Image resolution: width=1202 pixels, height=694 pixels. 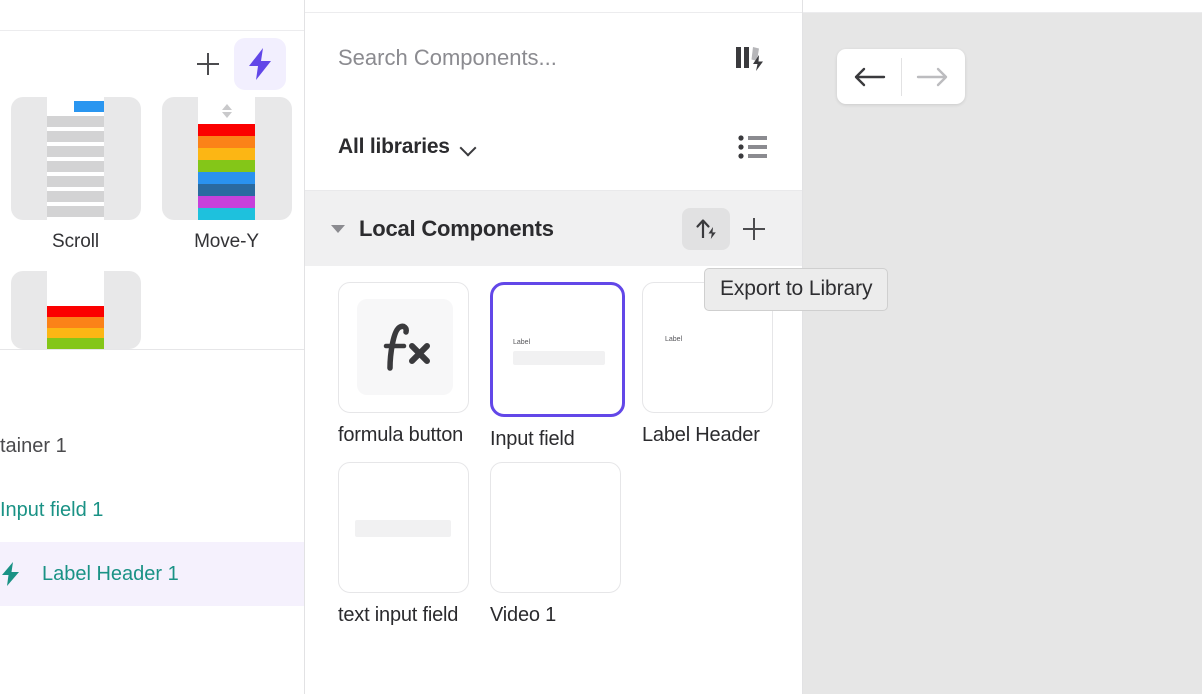 I want to click on caret-down-icon, so click(x=338, y=228).